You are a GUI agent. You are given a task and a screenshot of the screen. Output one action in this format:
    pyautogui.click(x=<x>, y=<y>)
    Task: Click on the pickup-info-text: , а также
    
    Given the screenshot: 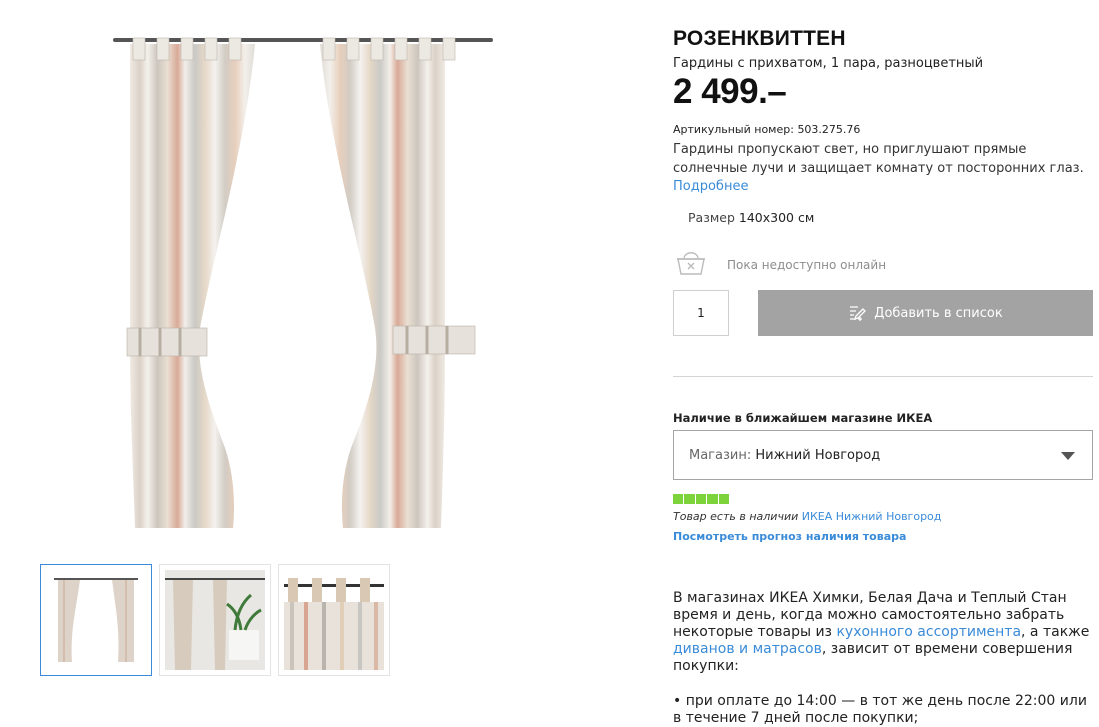 What is the action you would take?
    pyautogui.click(x=1055, y=632)
    